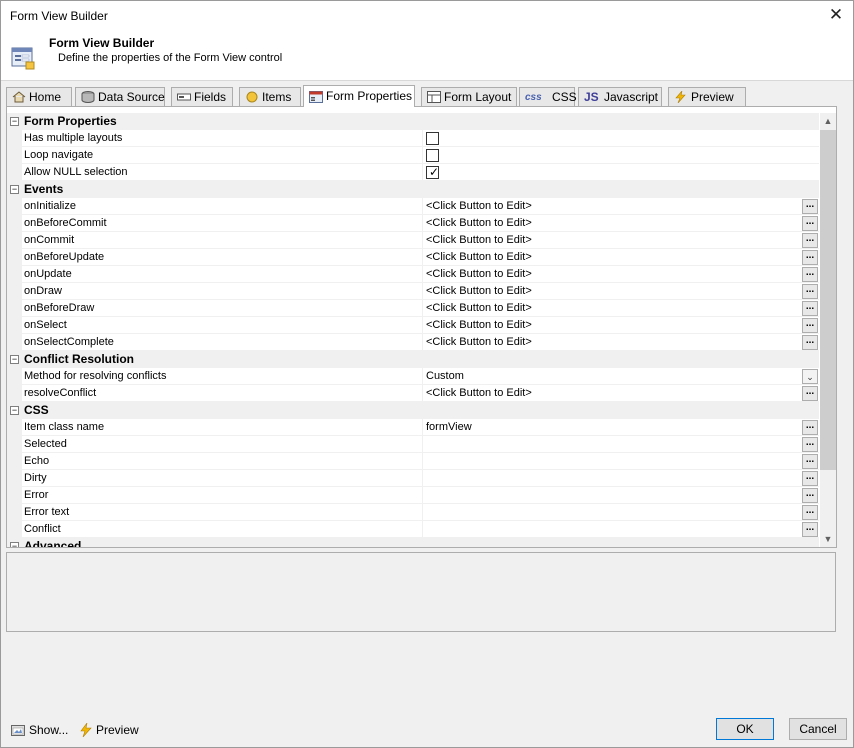 This screenshot has height=748, width=854. Describe the element at coordinates (277, 97) in the screenshot. I see `tab-label: Items` at that location.